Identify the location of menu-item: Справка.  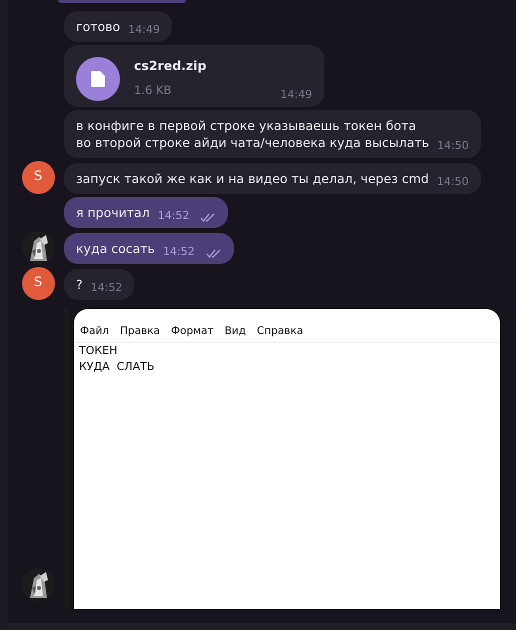
(280, 332).